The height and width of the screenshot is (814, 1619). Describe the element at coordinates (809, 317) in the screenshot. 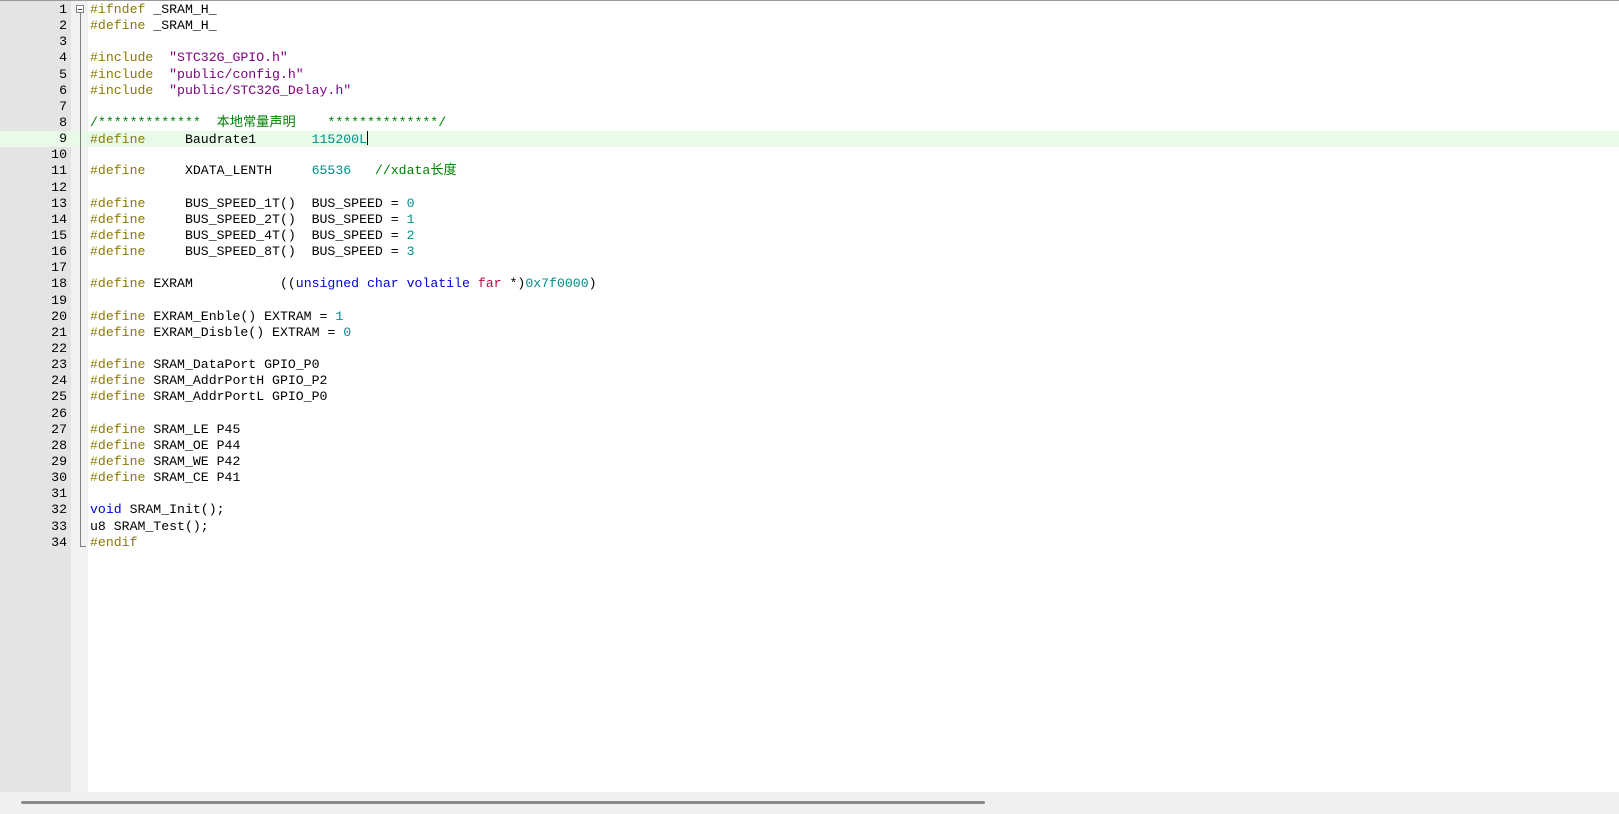

I see `code-line: 20 #define EXRAM_Enble() EXTRAM = 1` at that location.